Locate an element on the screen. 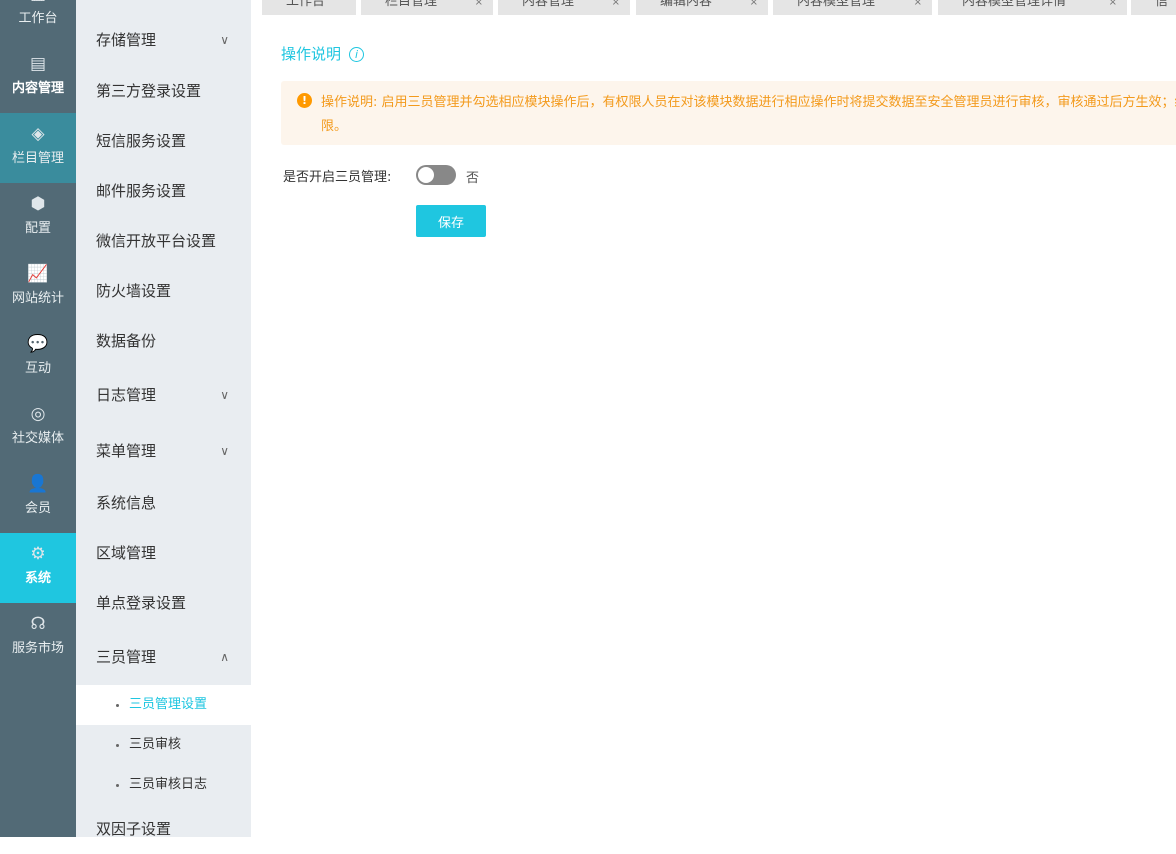  tab-3: 编辑内容 × is located at coordinates (702, 7).